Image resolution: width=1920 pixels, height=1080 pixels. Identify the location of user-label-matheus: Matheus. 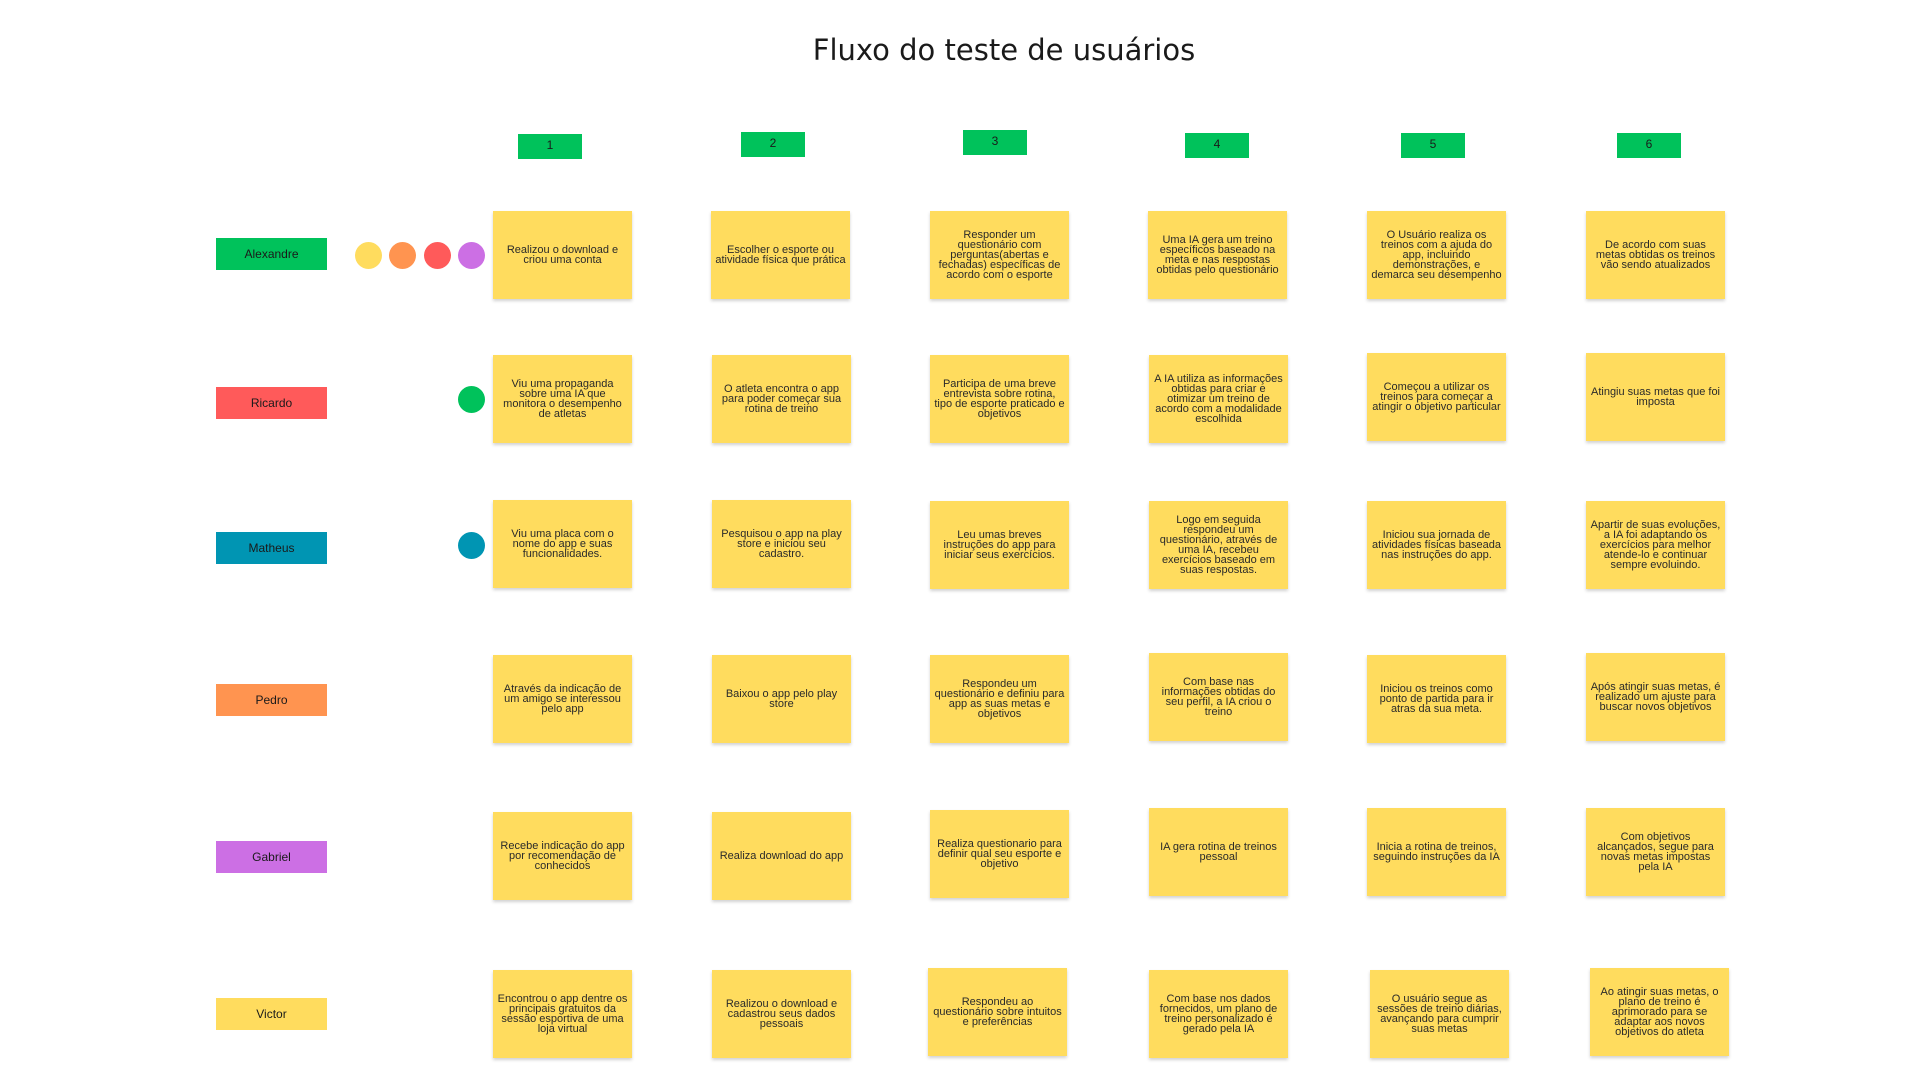
(271, 548).